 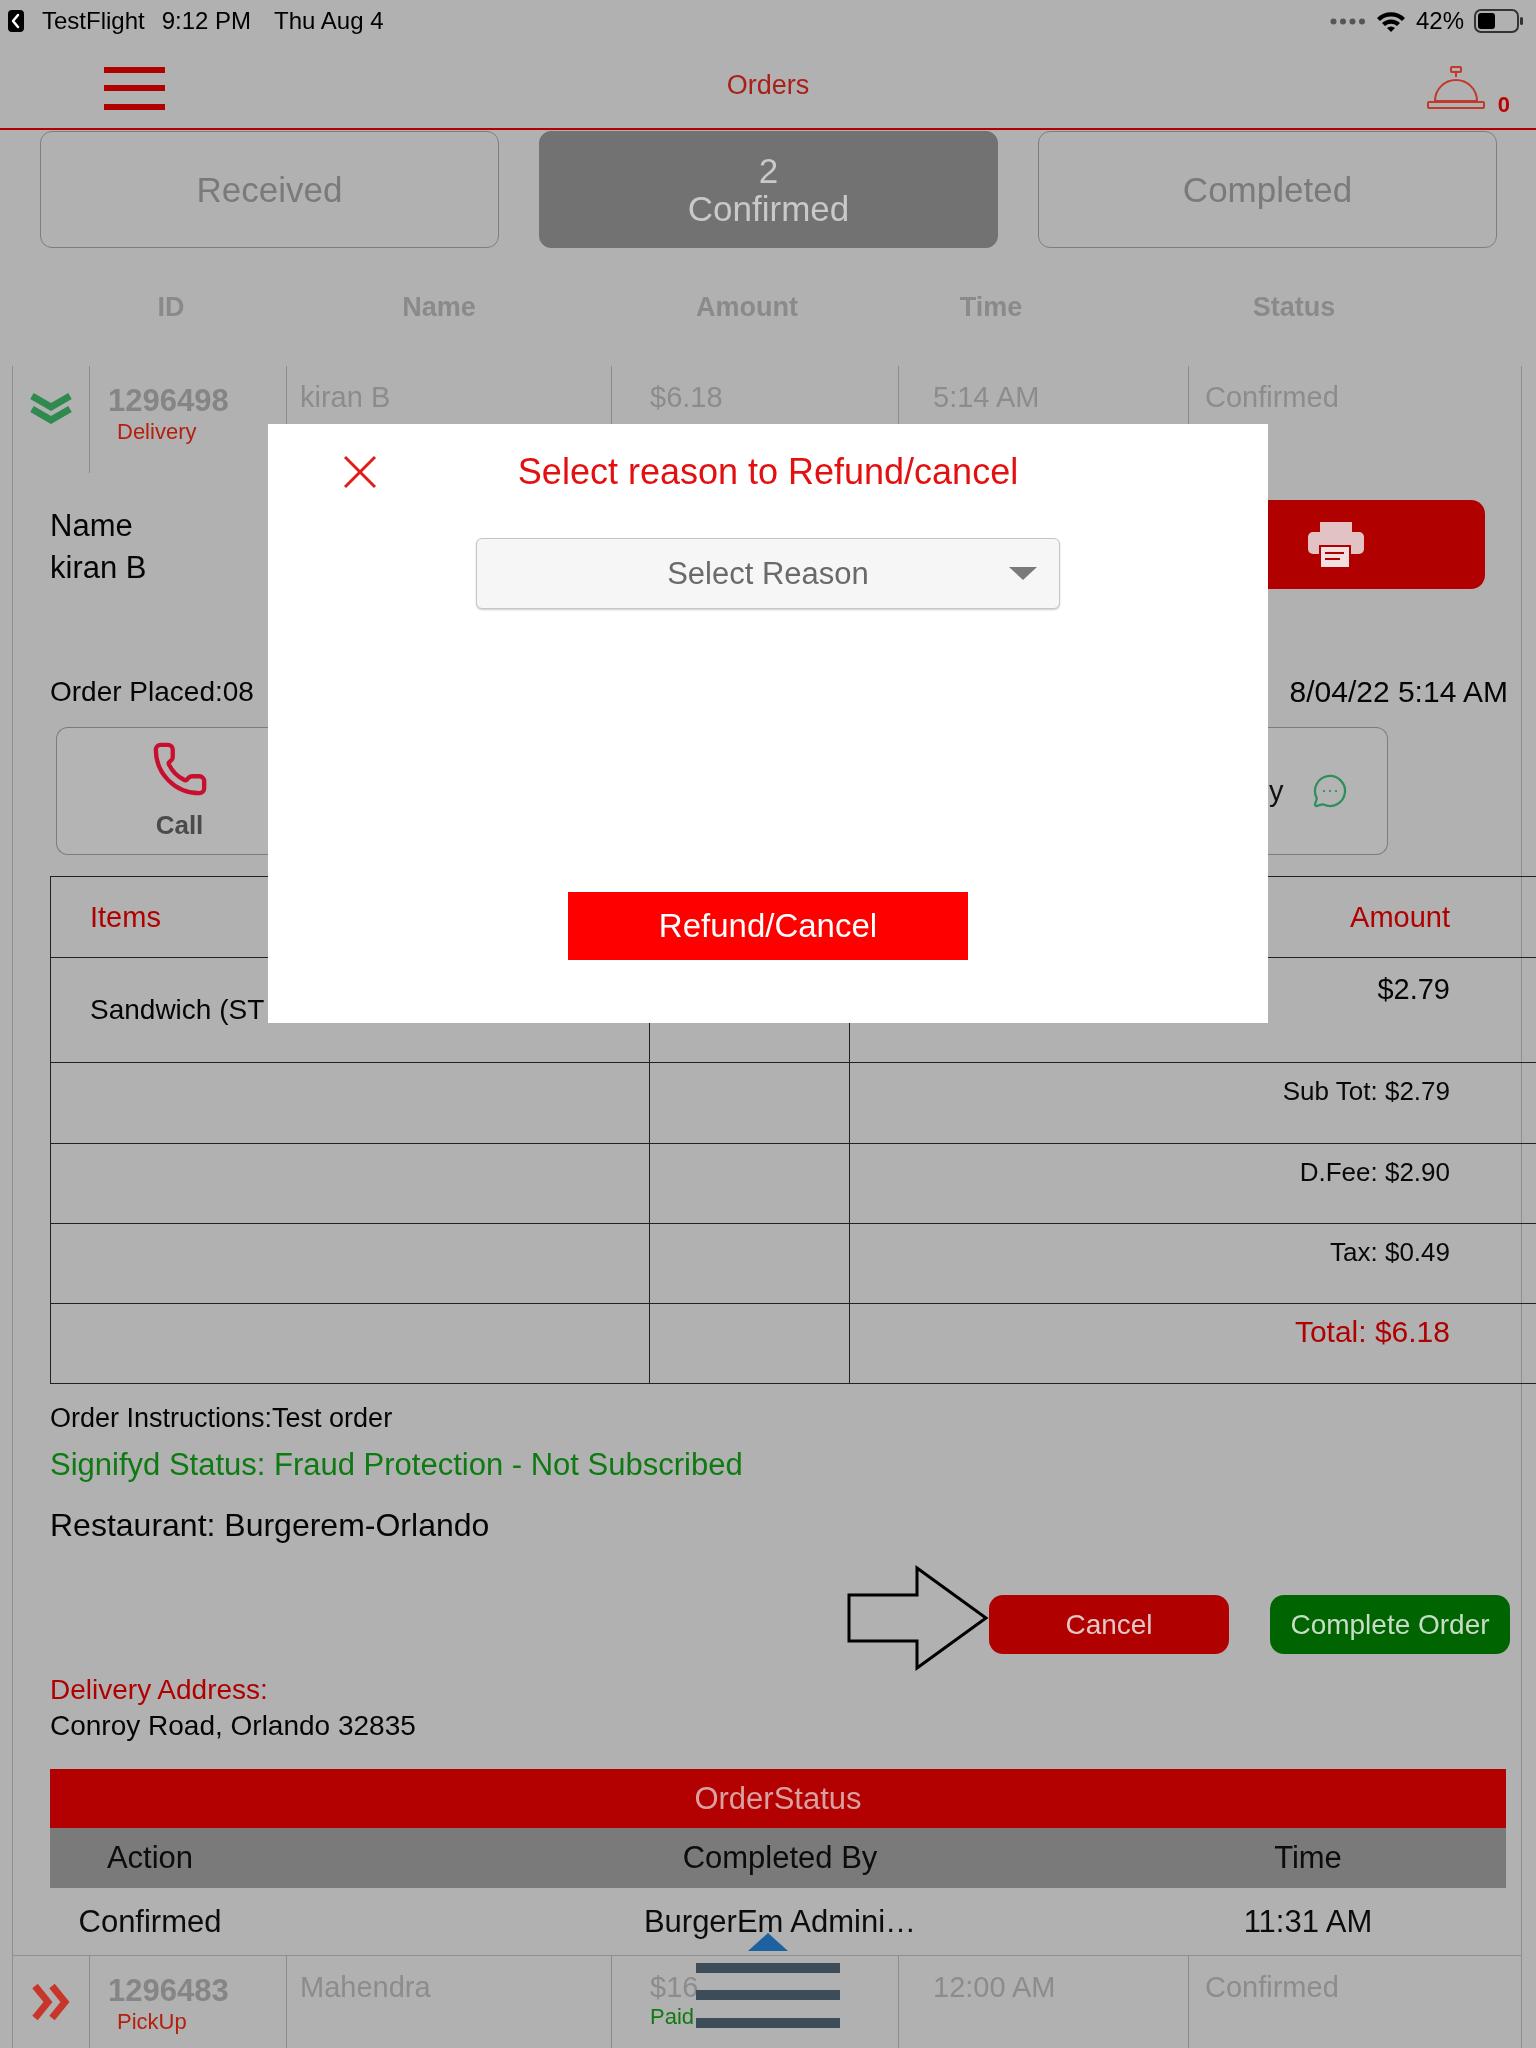 What do you see at coordinates (157, 432) in the screenshot?
I see `order-type: Delivery` at bounding box center [157, 432].